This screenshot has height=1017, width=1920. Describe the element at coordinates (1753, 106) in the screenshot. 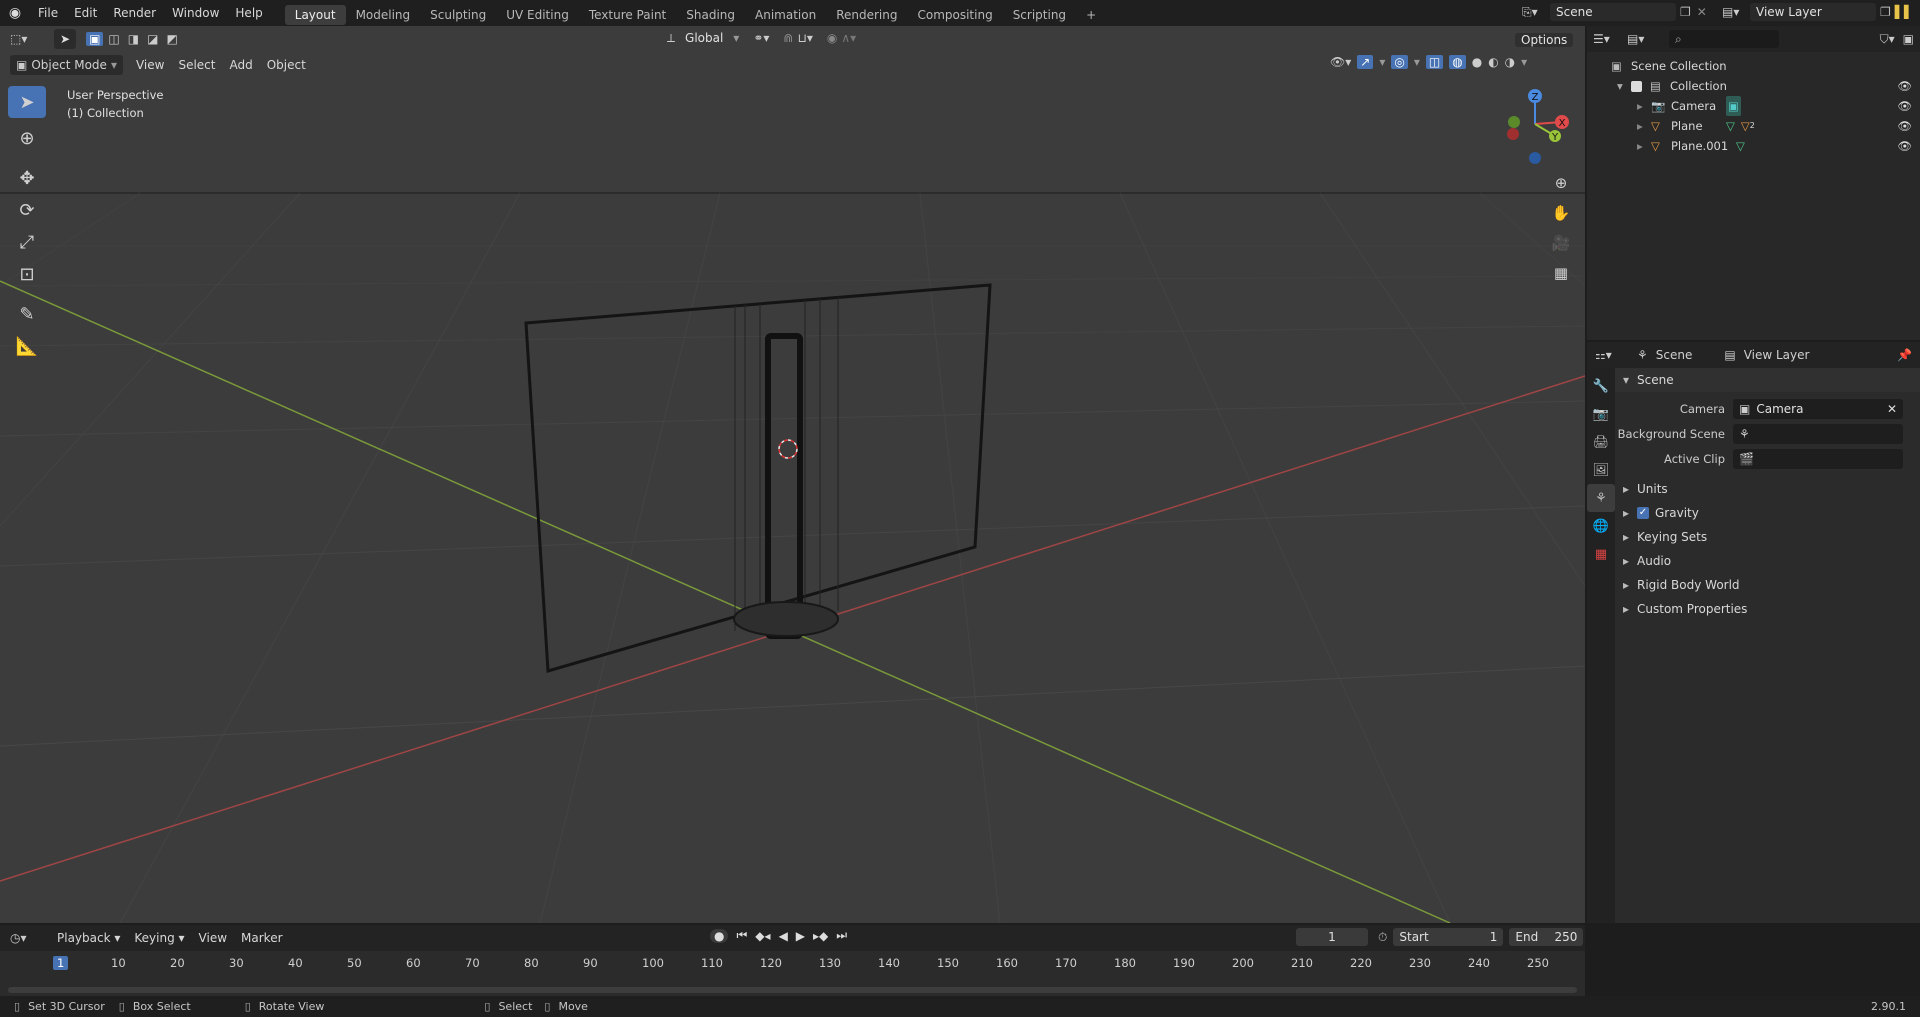

I see `outliner-row-camera: ▸ 📷 Camera ▣ 👁` at that location.